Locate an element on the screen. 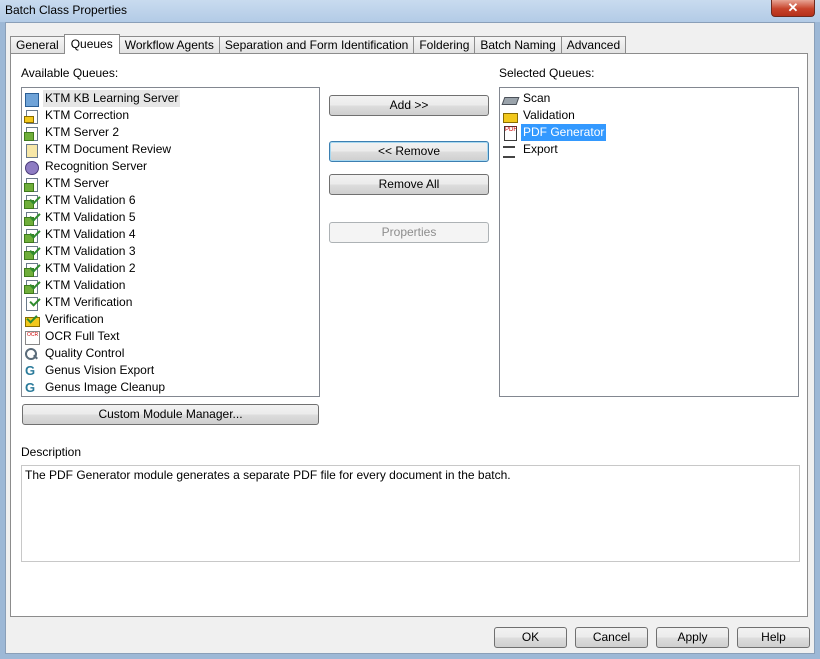 This screenshot has height=659, width=820. verification-yellow-icon is located at coordinates (32, 319).